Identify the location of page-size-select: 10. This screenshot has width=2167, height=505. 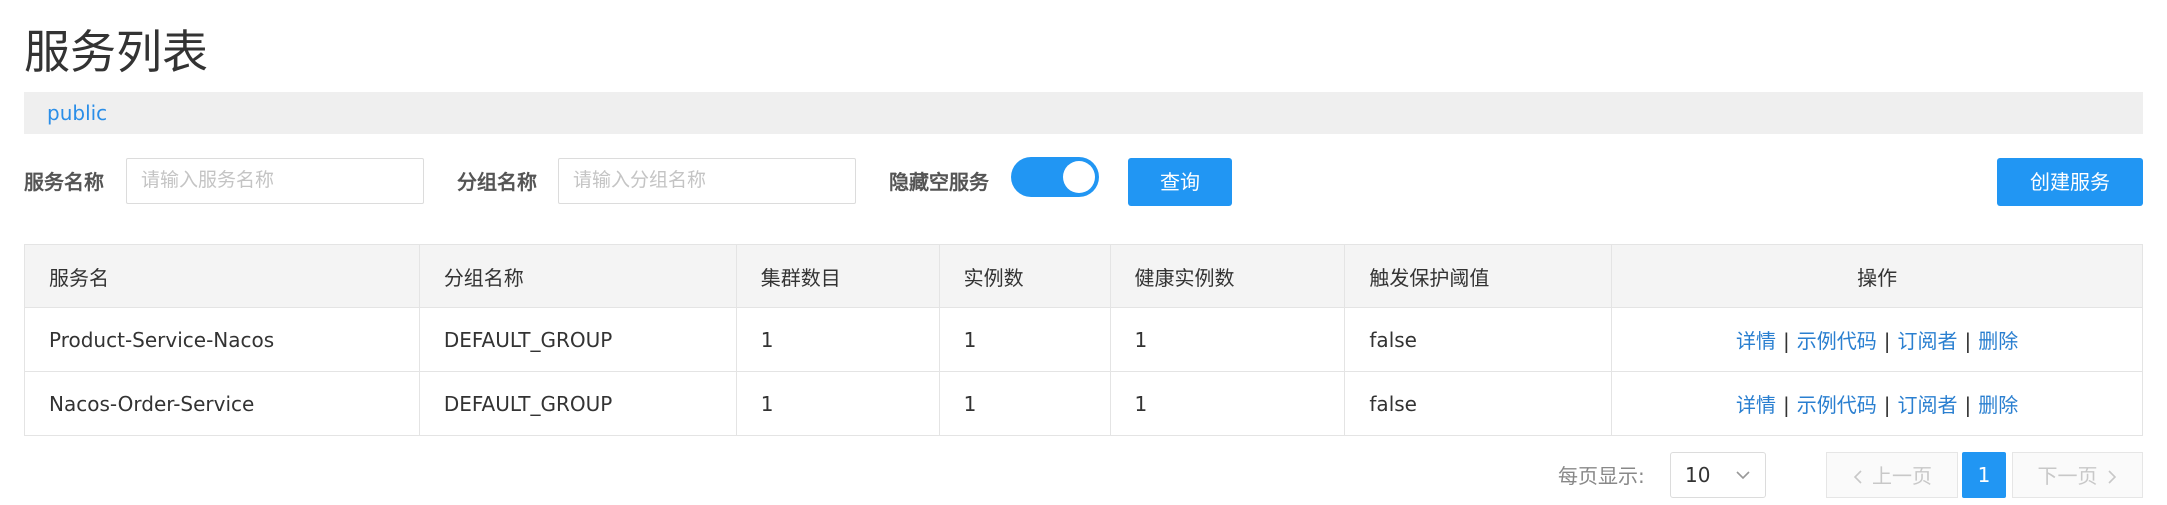
(1718, 475).